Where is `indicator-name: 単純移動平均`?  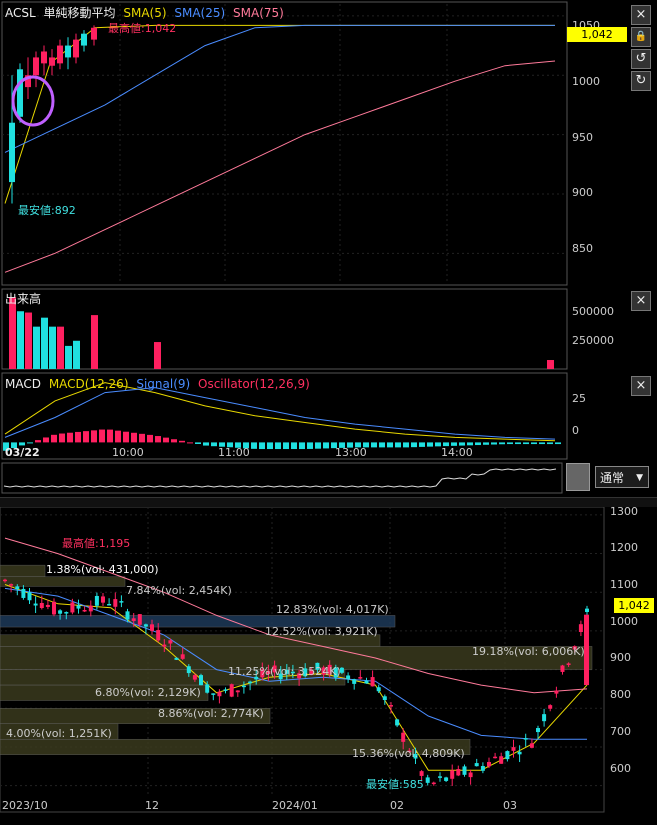
indicator-name: 単純移動平均 is located at coordinates (80, 13).